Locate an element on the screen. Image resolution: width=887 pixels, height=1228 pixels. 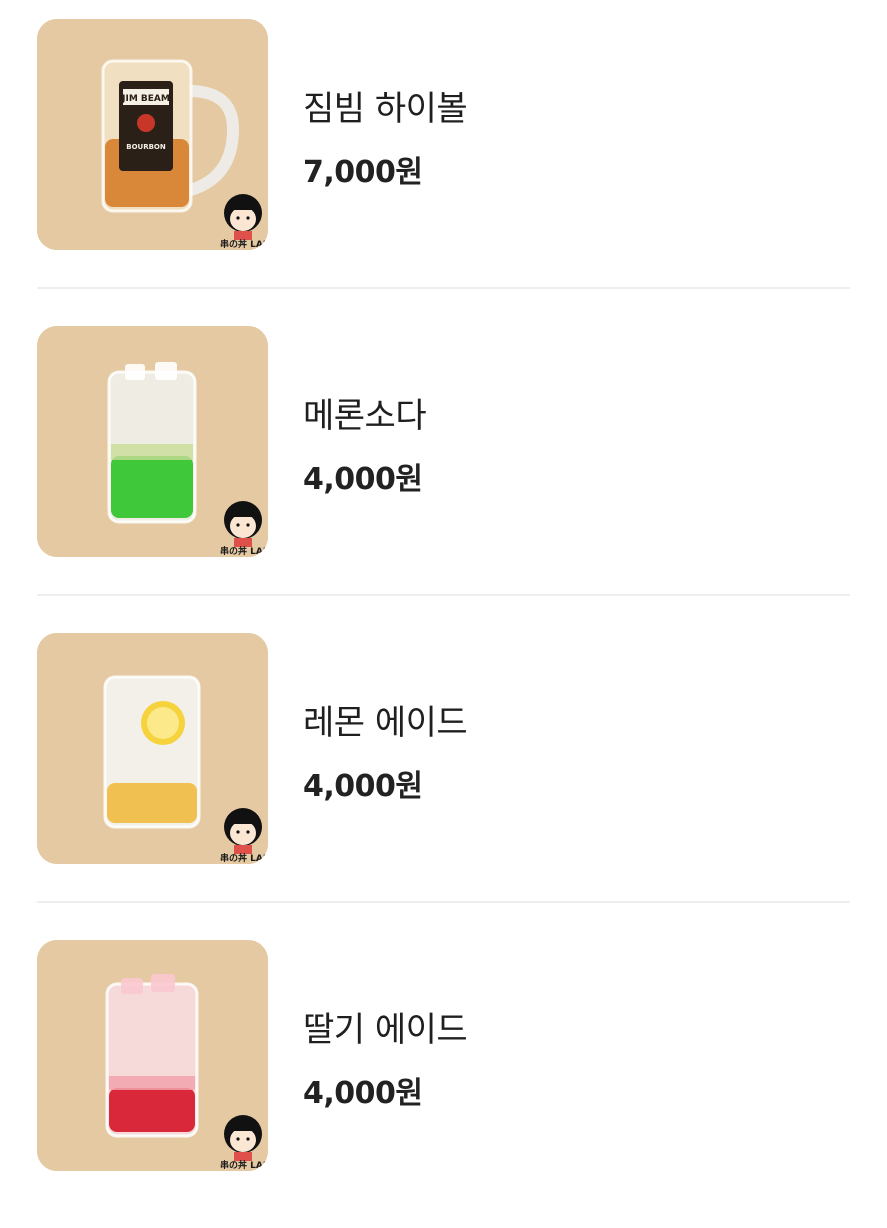
menu-item-name: 딸기 에이드 is located at coordinates (385, 1030).